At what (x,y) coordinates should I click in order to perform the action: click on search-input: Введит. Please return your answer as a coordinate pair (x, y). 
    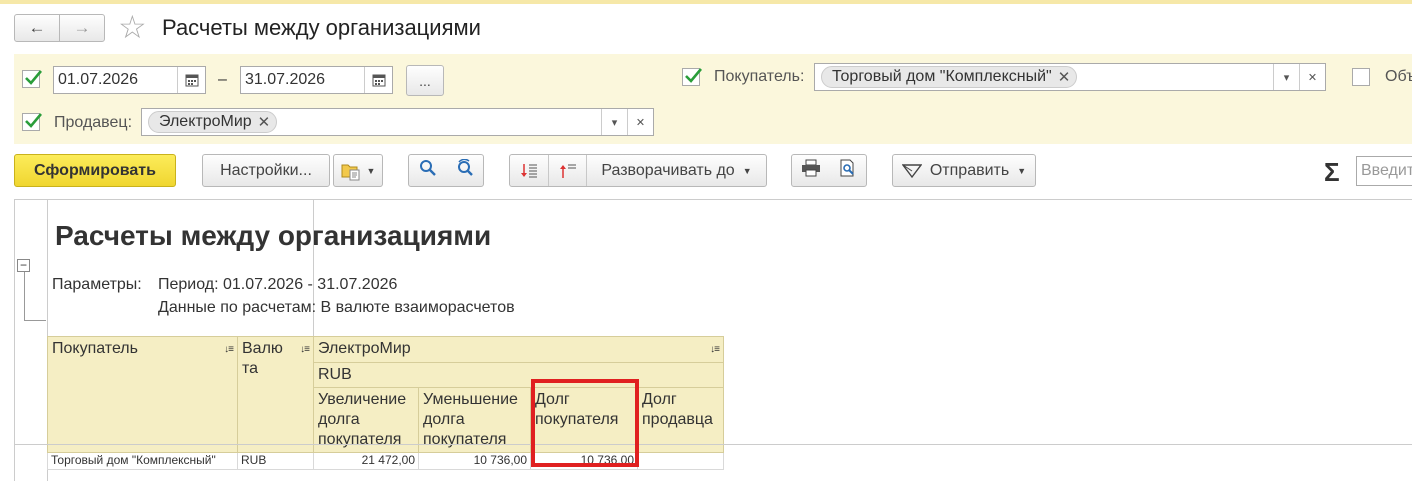
    Looking at the image, I should click on (1384, 171).